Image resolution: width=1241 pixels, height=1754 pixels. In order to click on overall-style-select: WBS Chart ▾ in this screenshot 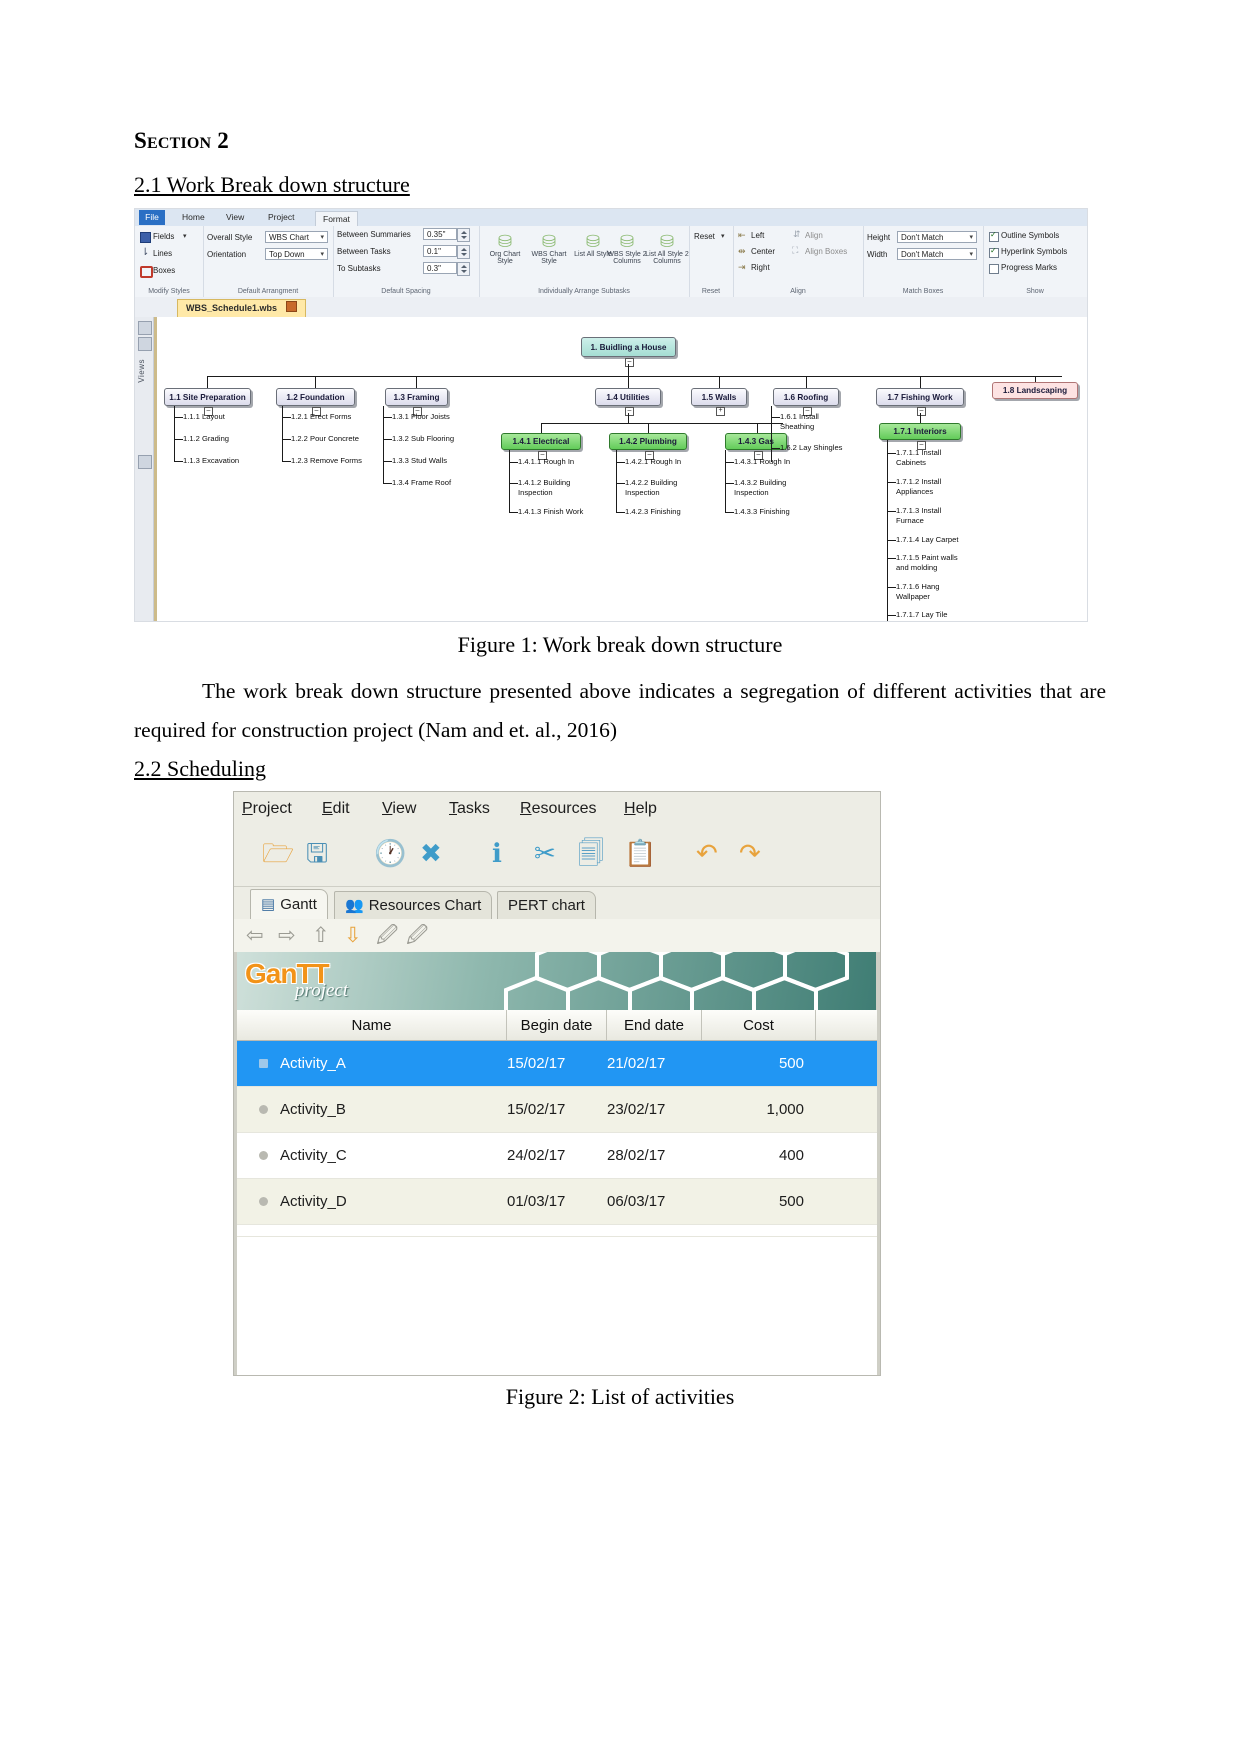, I will do `click(296, 237)`.